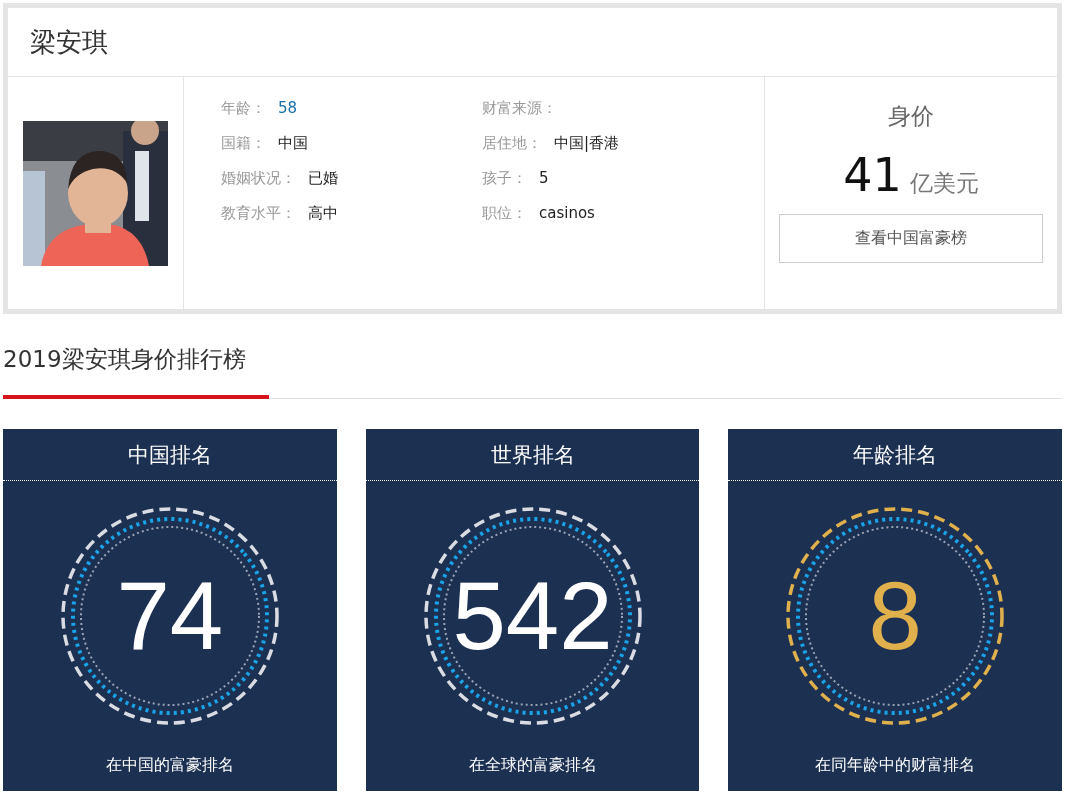 The image size is (1080, 804). I want to click on rank-number: 8, so click(895, 616).